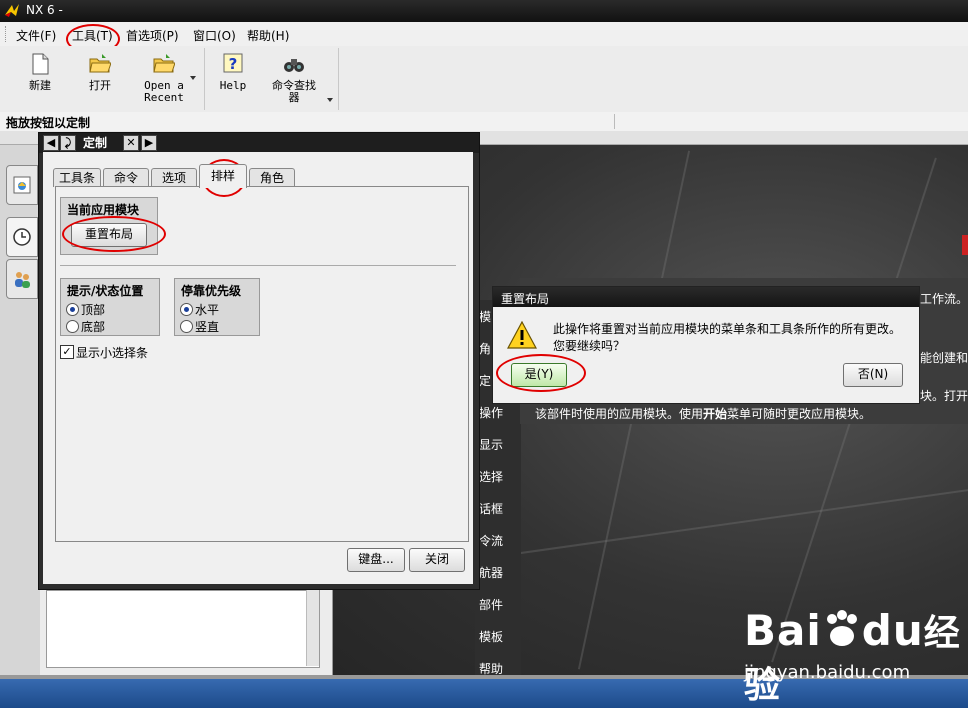  Describe the element at coordinates (272, 177) in the screenshot. I see `tab-roles: 角色` at that location.